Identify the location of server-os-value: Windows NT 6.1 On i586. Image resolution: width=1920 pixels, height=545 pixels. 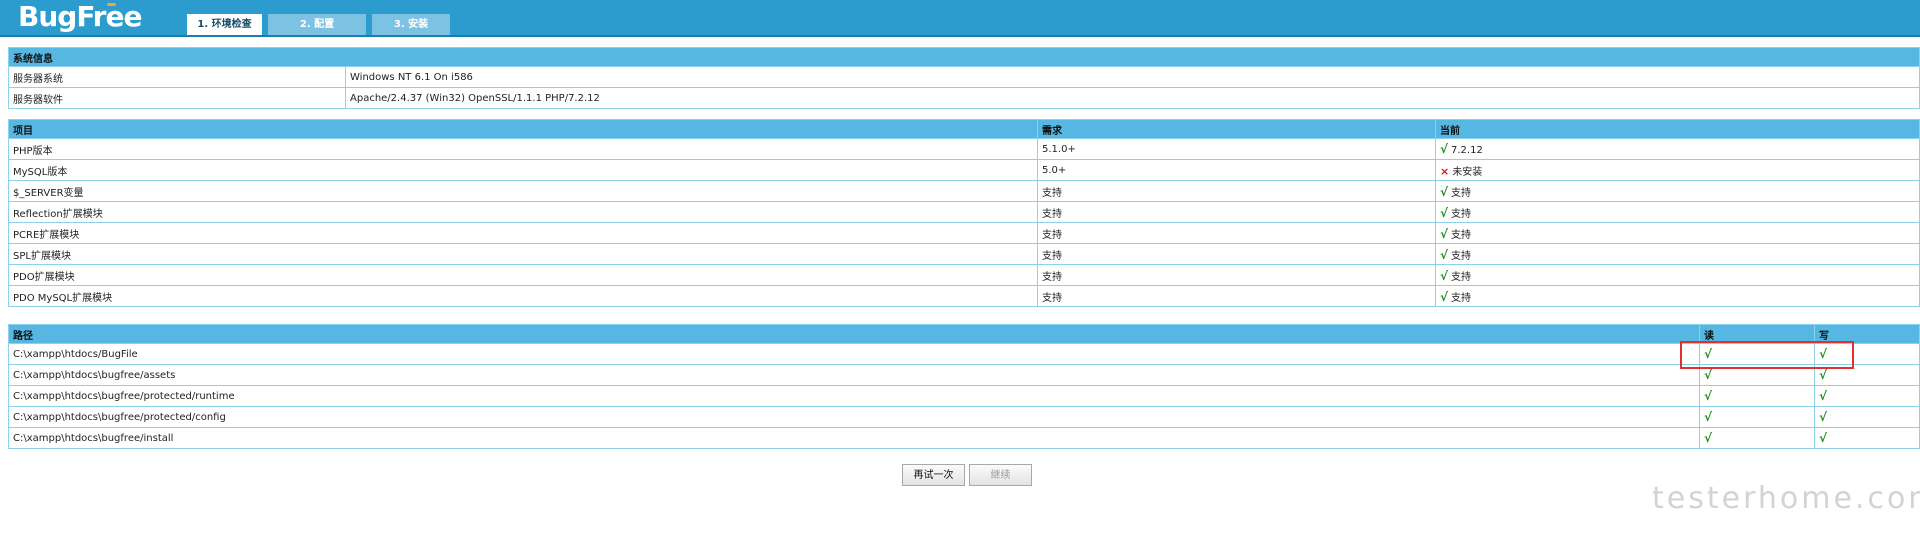
(1132, 77).